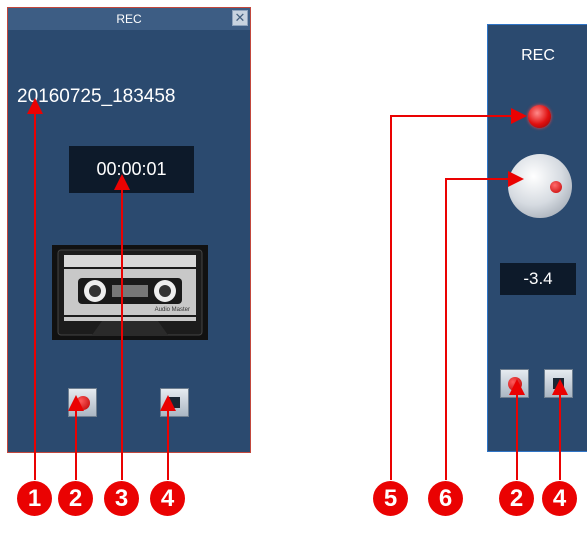 The width and height of the screenshot is (587, 538). I want to click on callout-badge: 6, so click(445, 498).